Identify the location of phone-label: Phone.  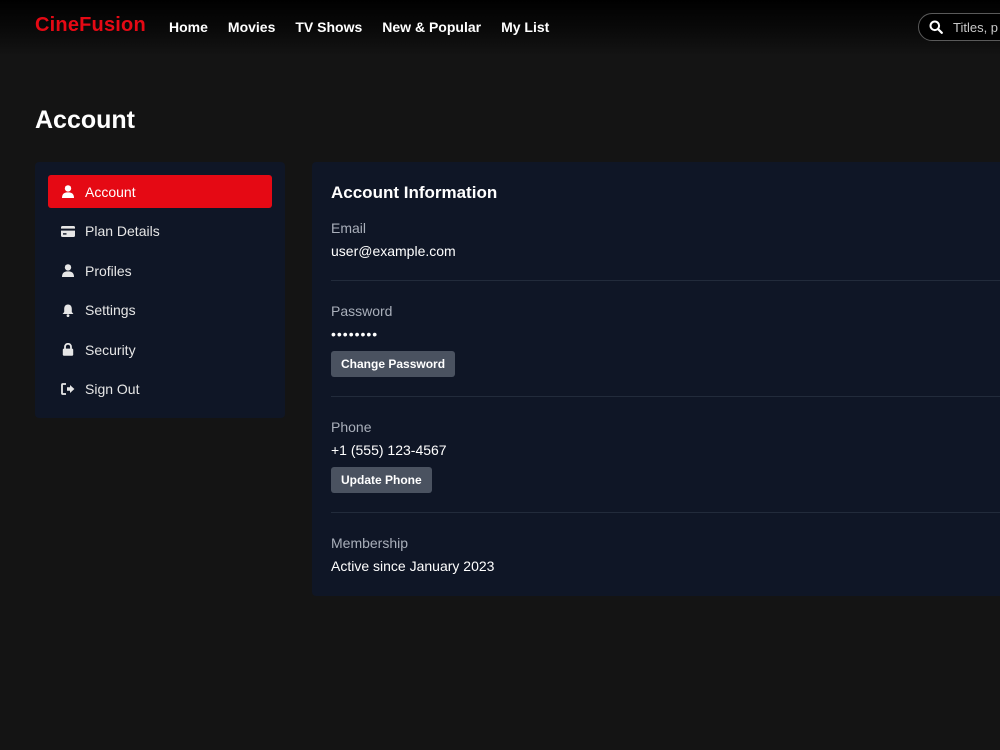
(351, 427).